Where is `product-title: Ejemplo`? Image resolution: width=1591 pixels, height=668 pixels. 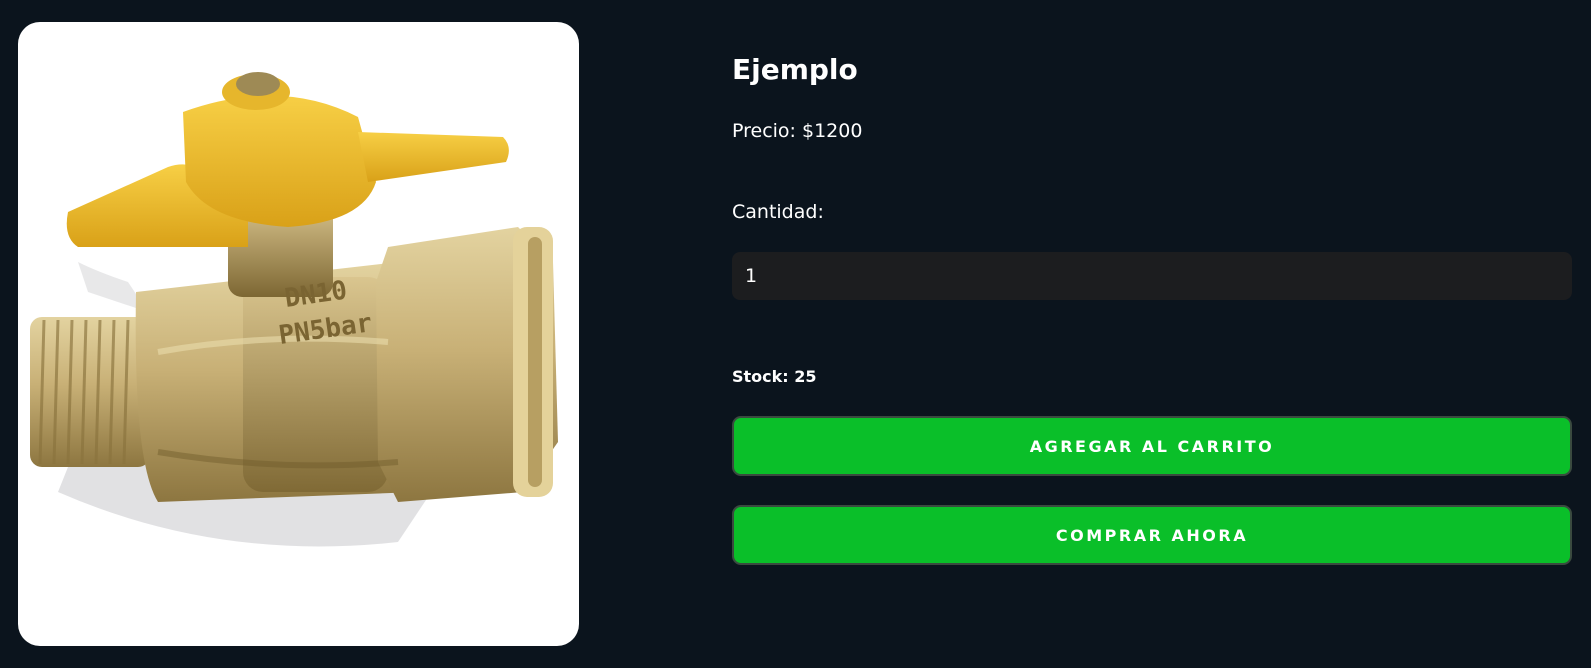 product-title: Ejemplo is located at coordinates (795, 69).